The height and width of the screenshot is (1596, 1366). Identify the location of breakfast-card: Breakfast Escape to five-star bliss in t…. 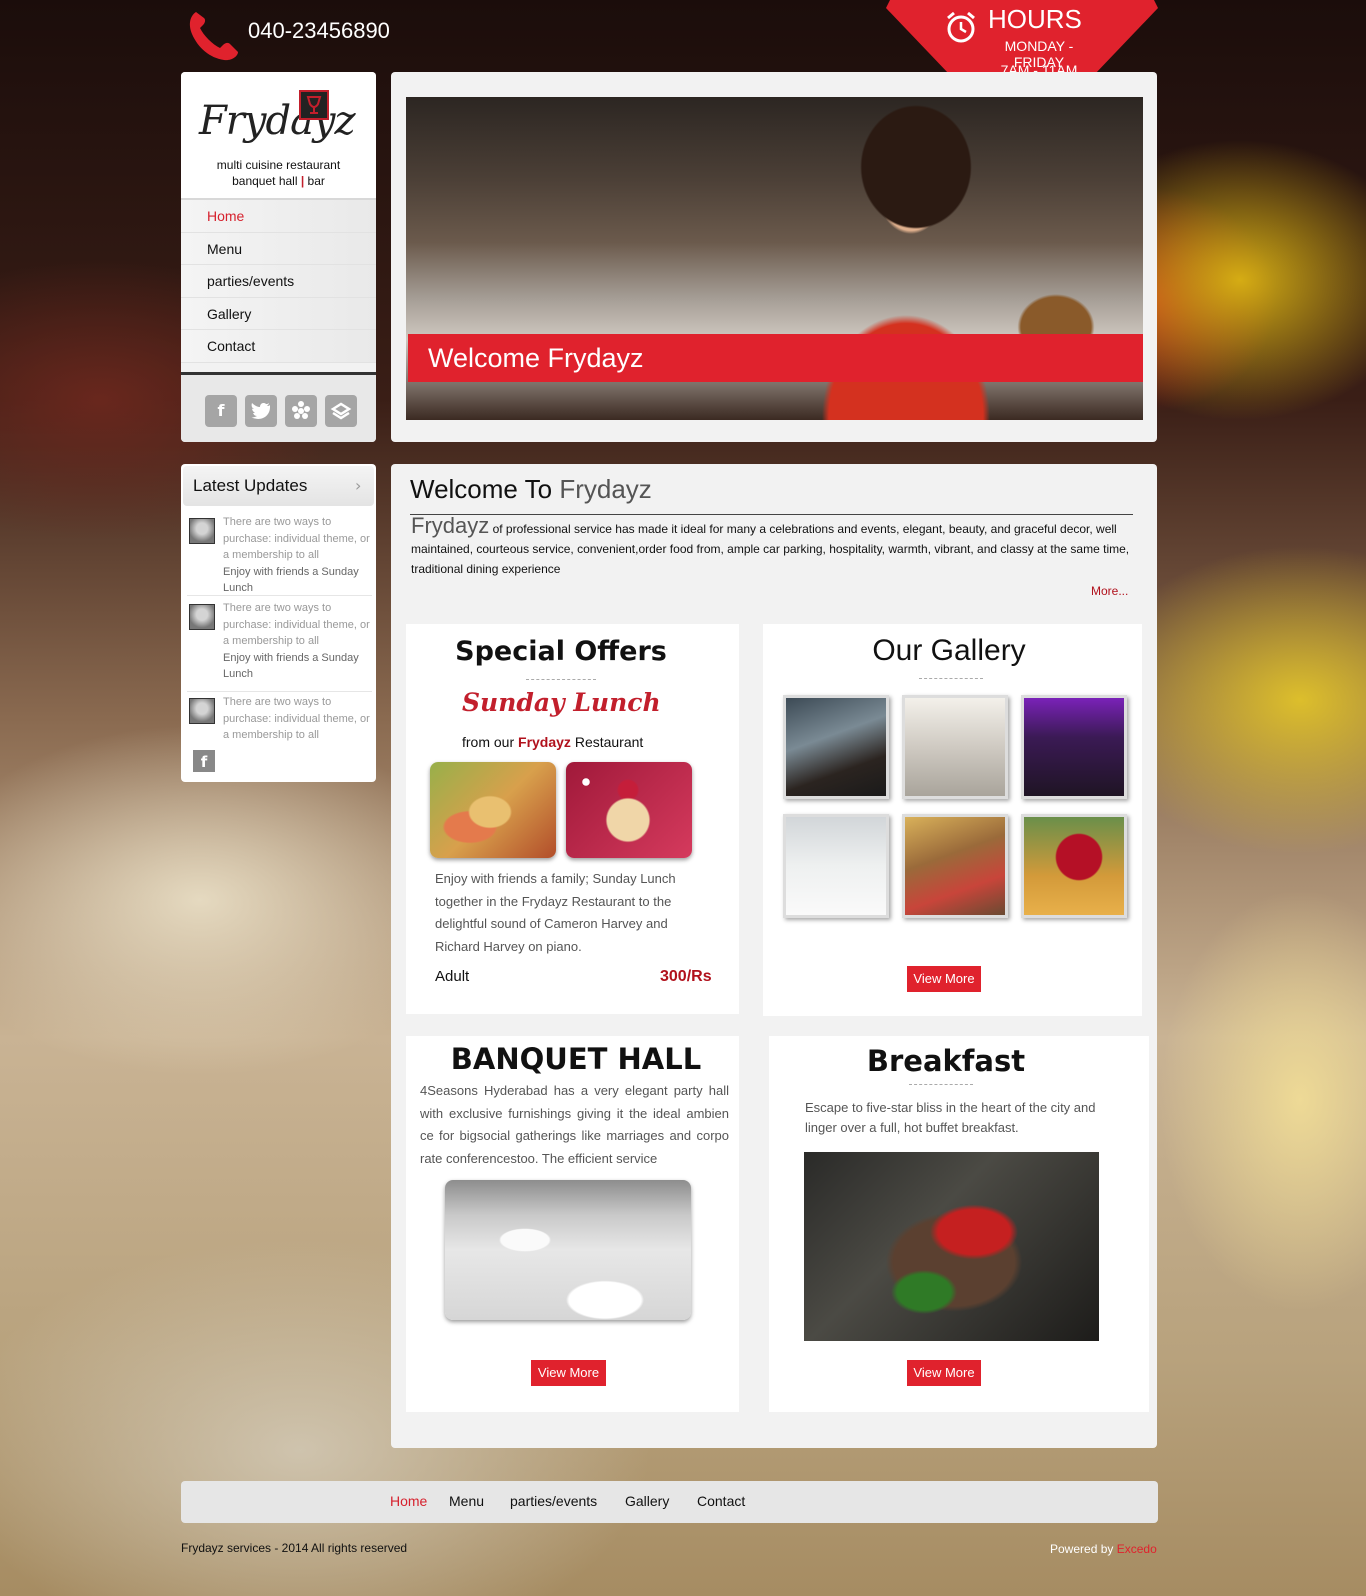
(959, 1224).